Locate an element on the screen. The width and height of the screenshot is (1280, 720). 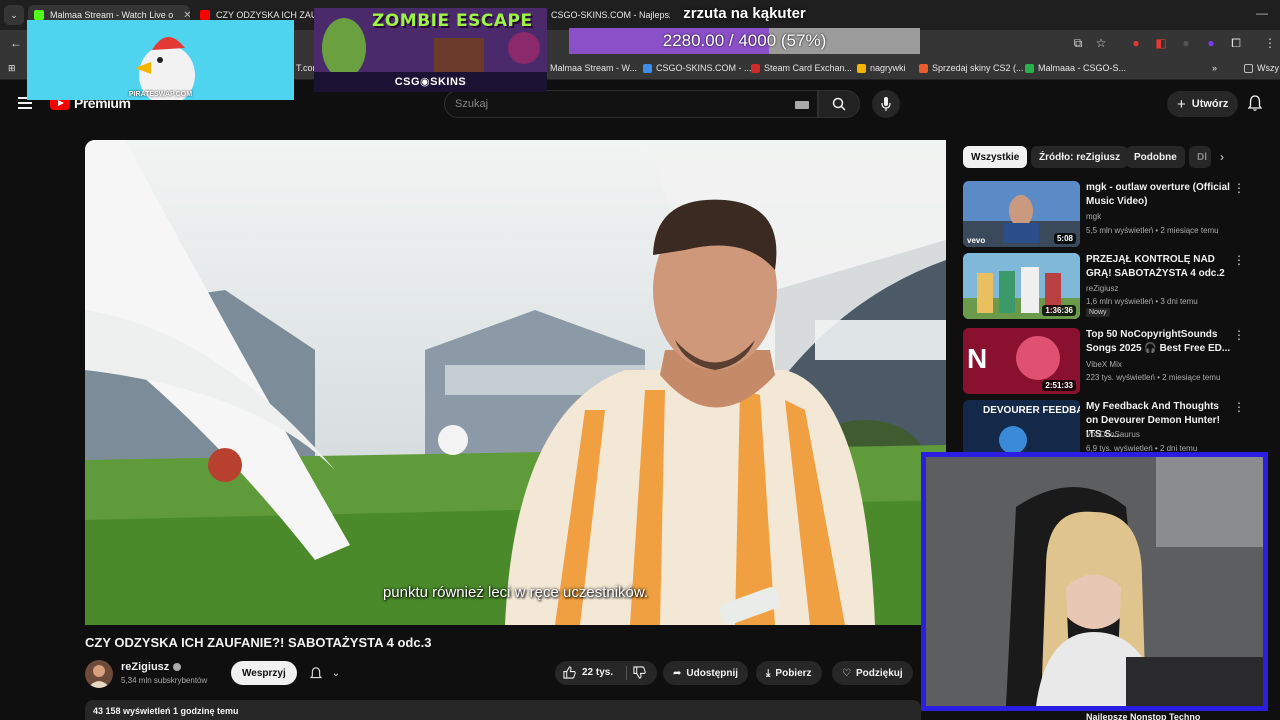
back-arrow-icon: ← is located at coordinates (16, 43).